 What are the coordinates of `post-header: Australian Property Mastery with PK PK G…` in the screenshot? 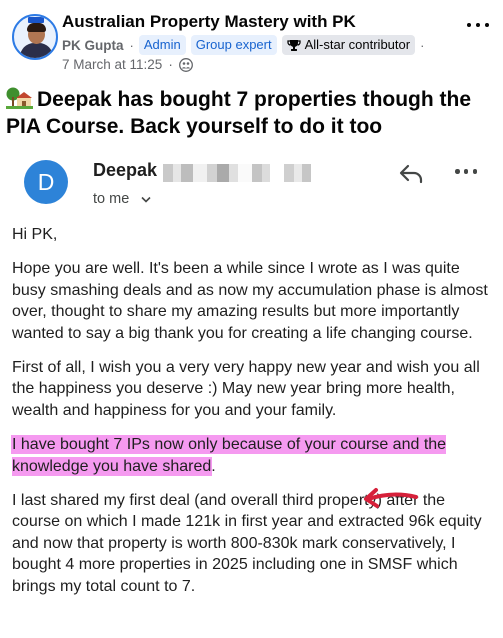 It's located at (251, 40).